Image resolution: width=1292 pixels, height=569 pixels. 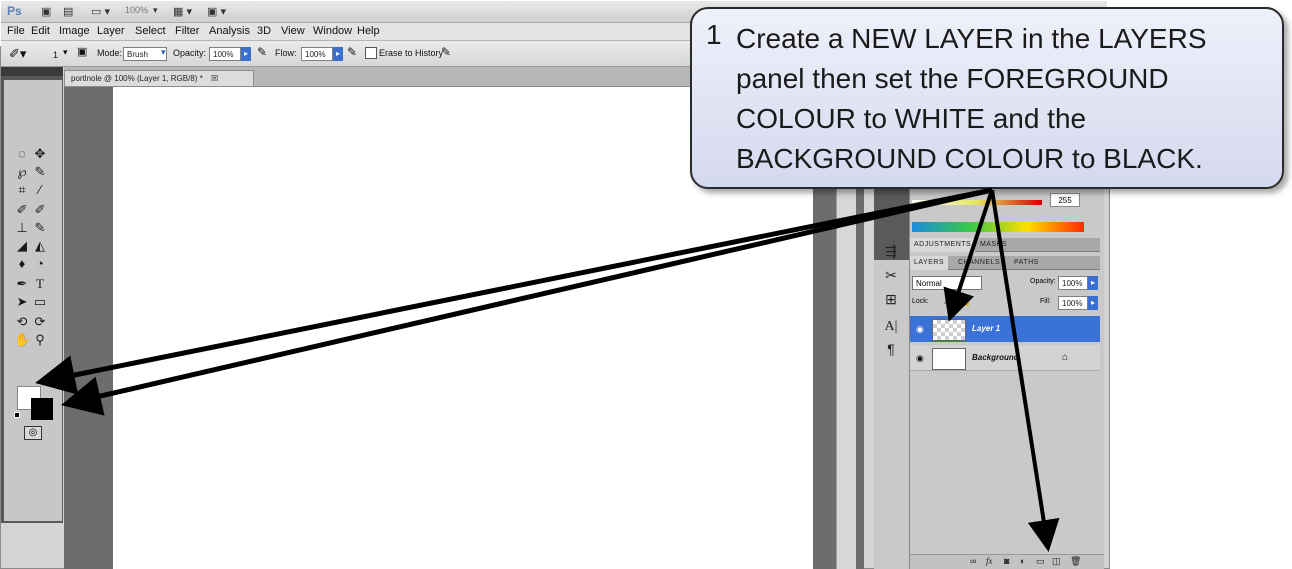 What do you see at coordinates (979, 263) in the screenshot?
I see `tab-channels: CHANNELS` at bounding box center [979, 263].